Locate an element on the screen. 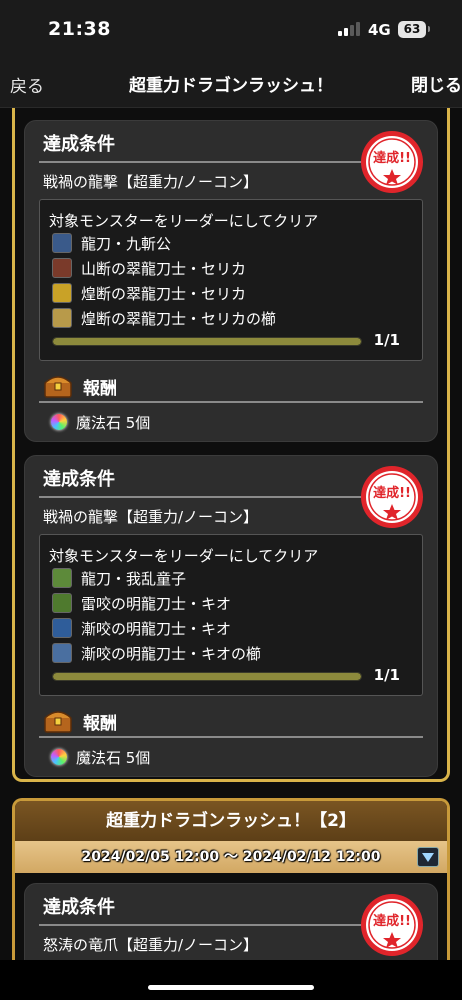  monster-row: 龍刀・九斬公 is located at coordinates (111, 243).